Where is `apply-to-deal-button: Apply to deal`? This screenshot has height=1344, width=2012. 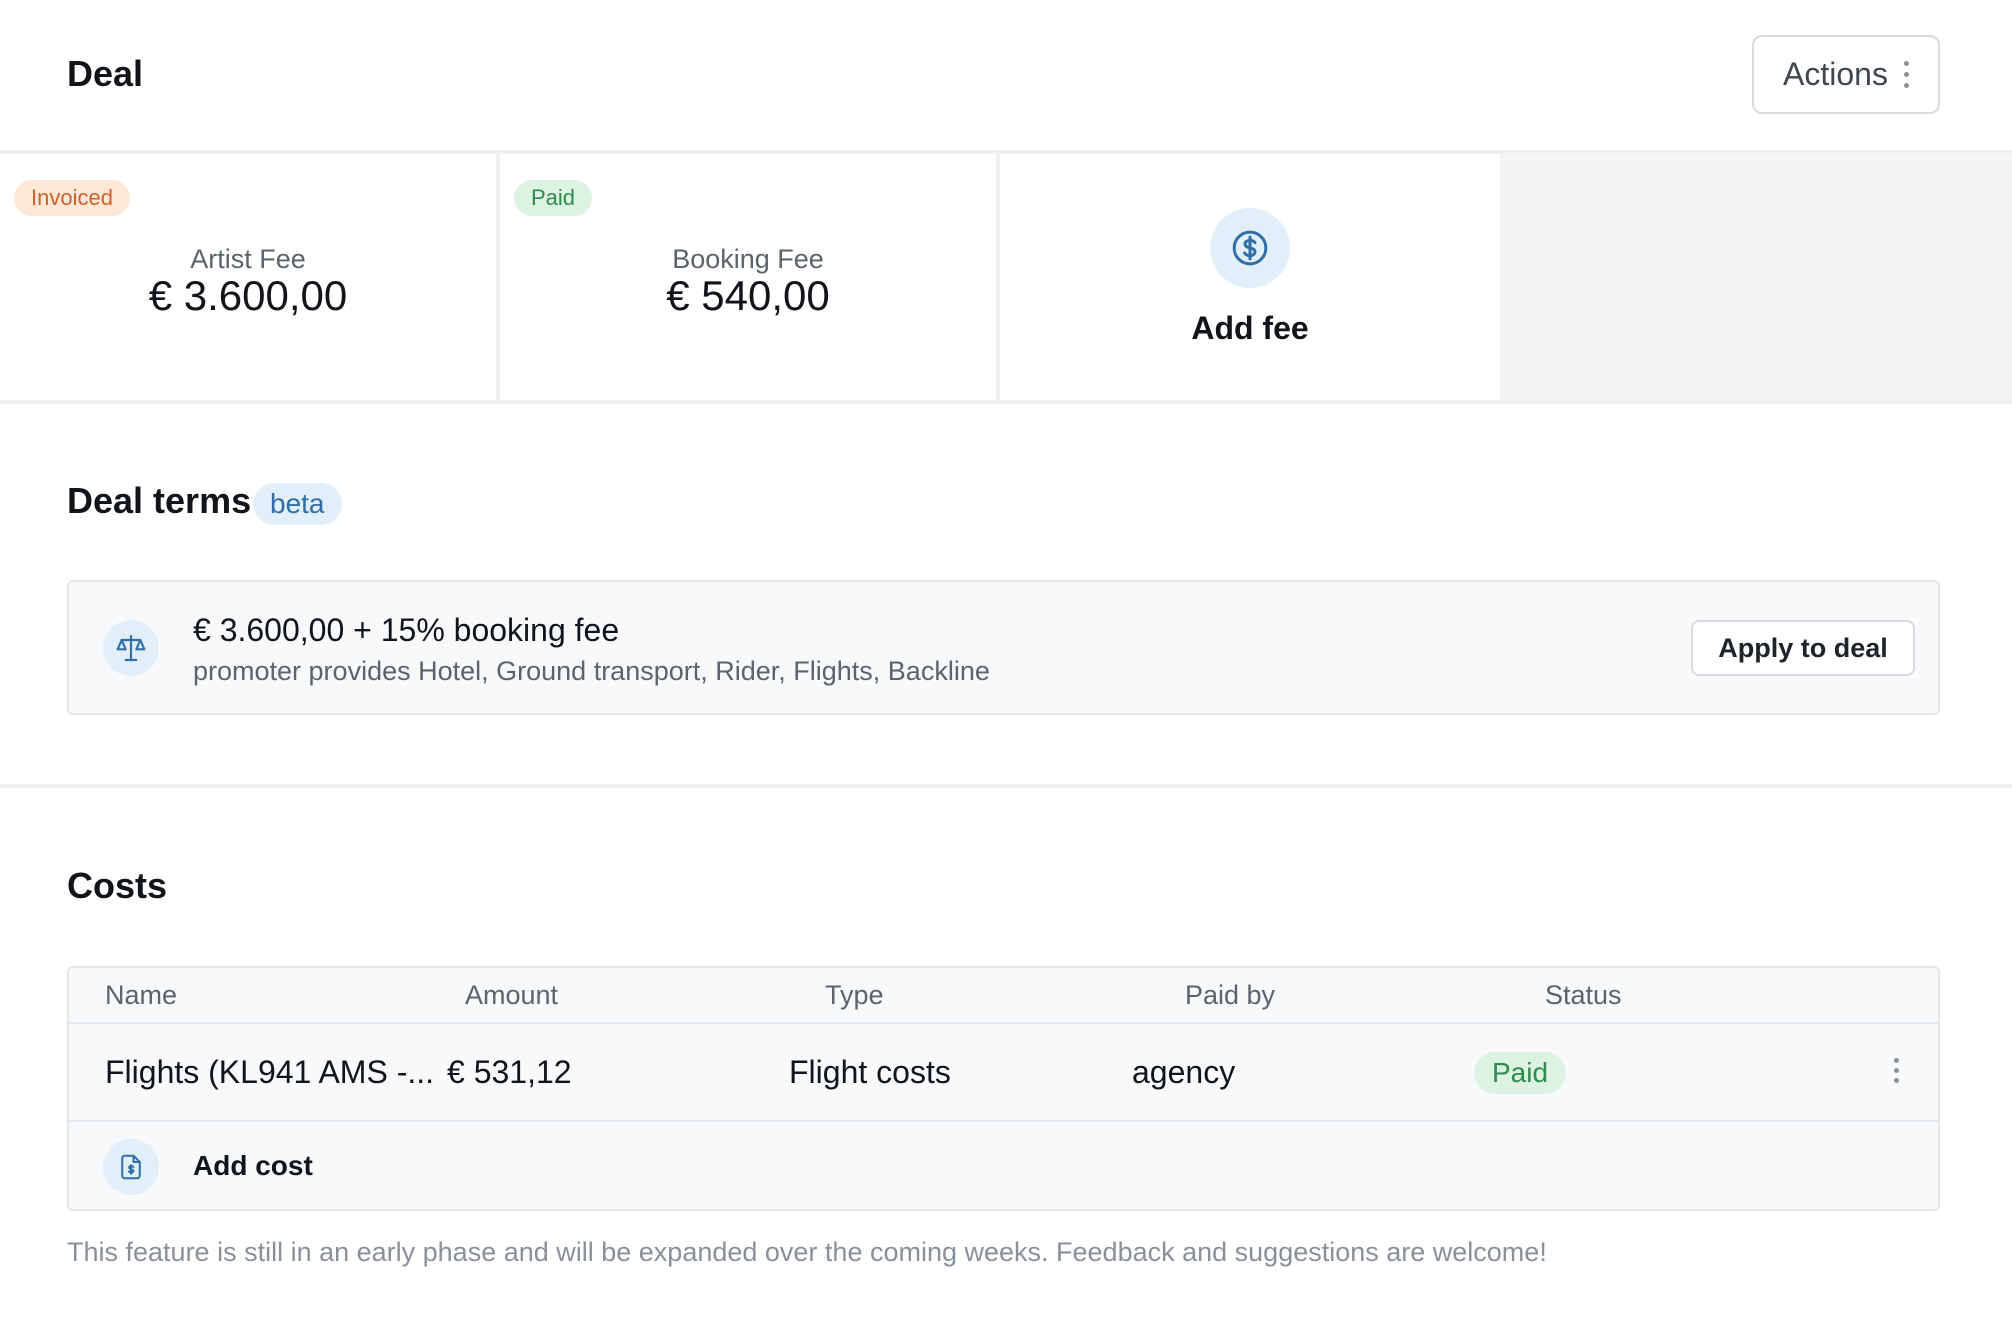 apply-to-deal-button: Apply to deal is located at coordinates (1803, 648).